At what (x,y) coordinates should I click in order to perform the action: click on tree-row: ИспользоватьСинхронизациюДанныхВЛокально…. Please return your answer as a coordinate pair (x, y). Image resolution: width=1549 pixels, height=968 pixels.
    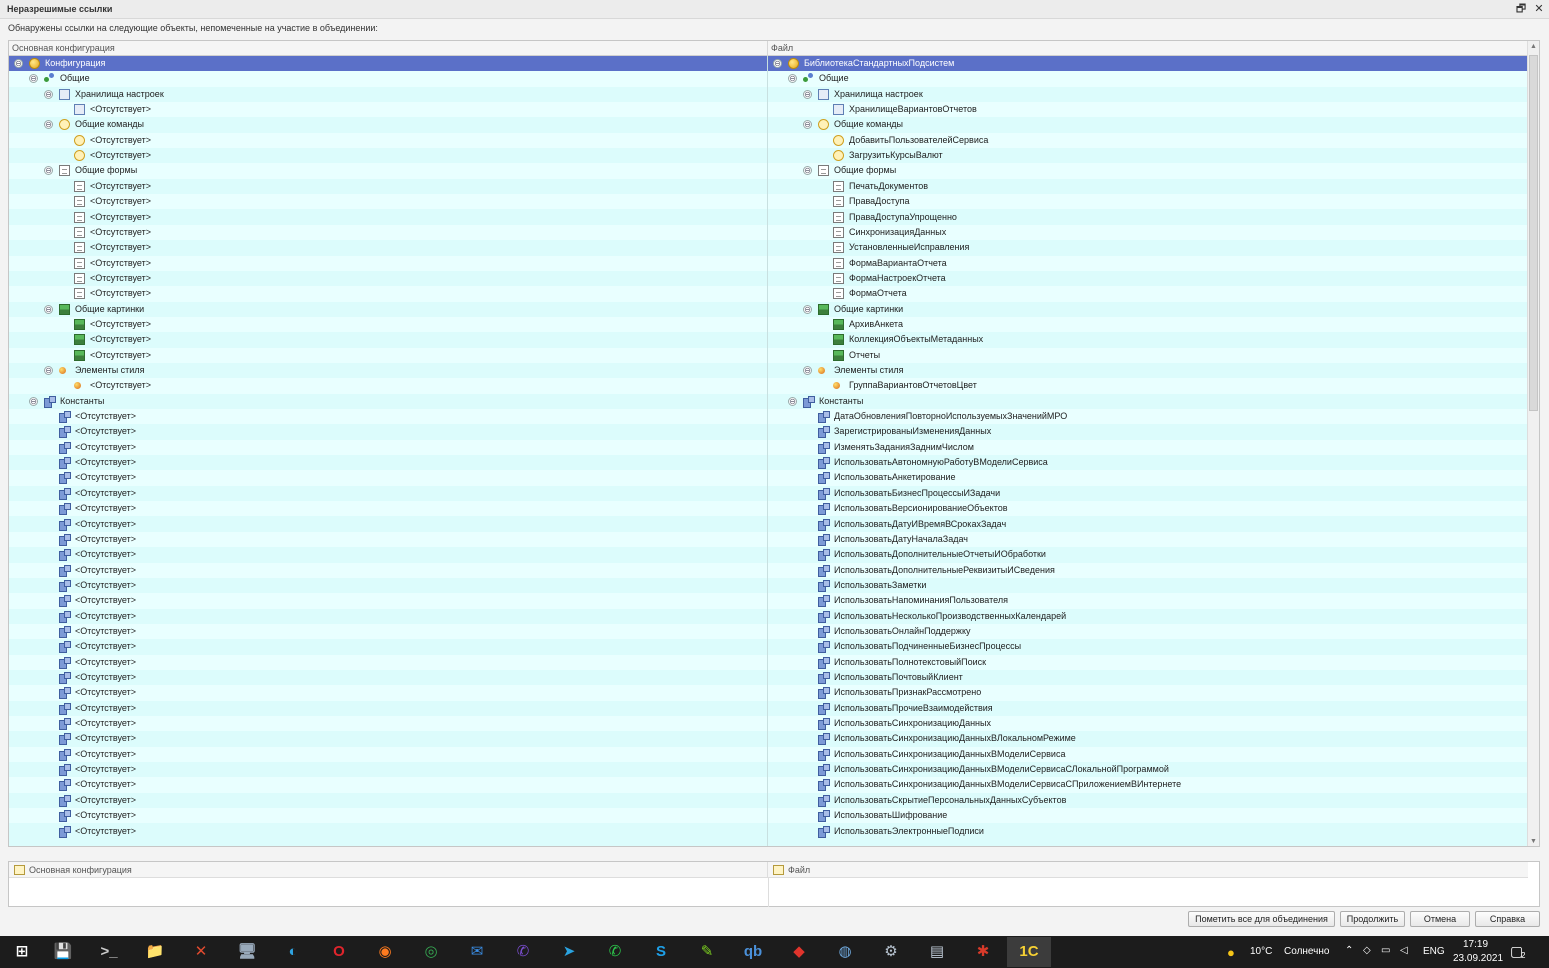
    Looking at the image, I should click on (1148, 738).